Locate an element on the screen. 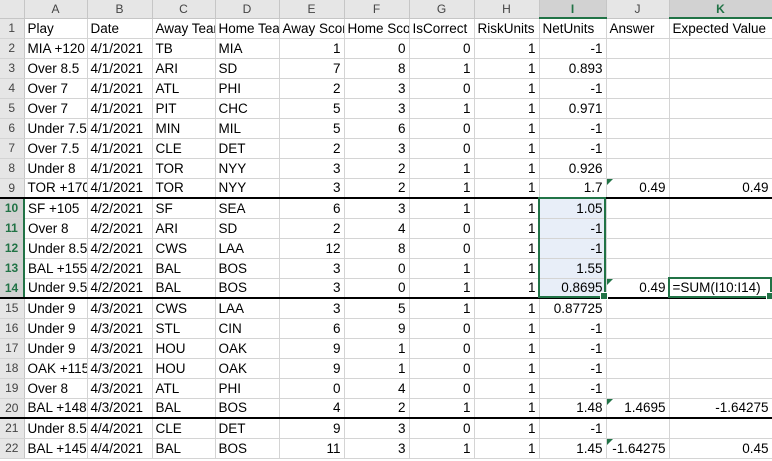  cell-g22: 1 is located at coordinates (442, 448).